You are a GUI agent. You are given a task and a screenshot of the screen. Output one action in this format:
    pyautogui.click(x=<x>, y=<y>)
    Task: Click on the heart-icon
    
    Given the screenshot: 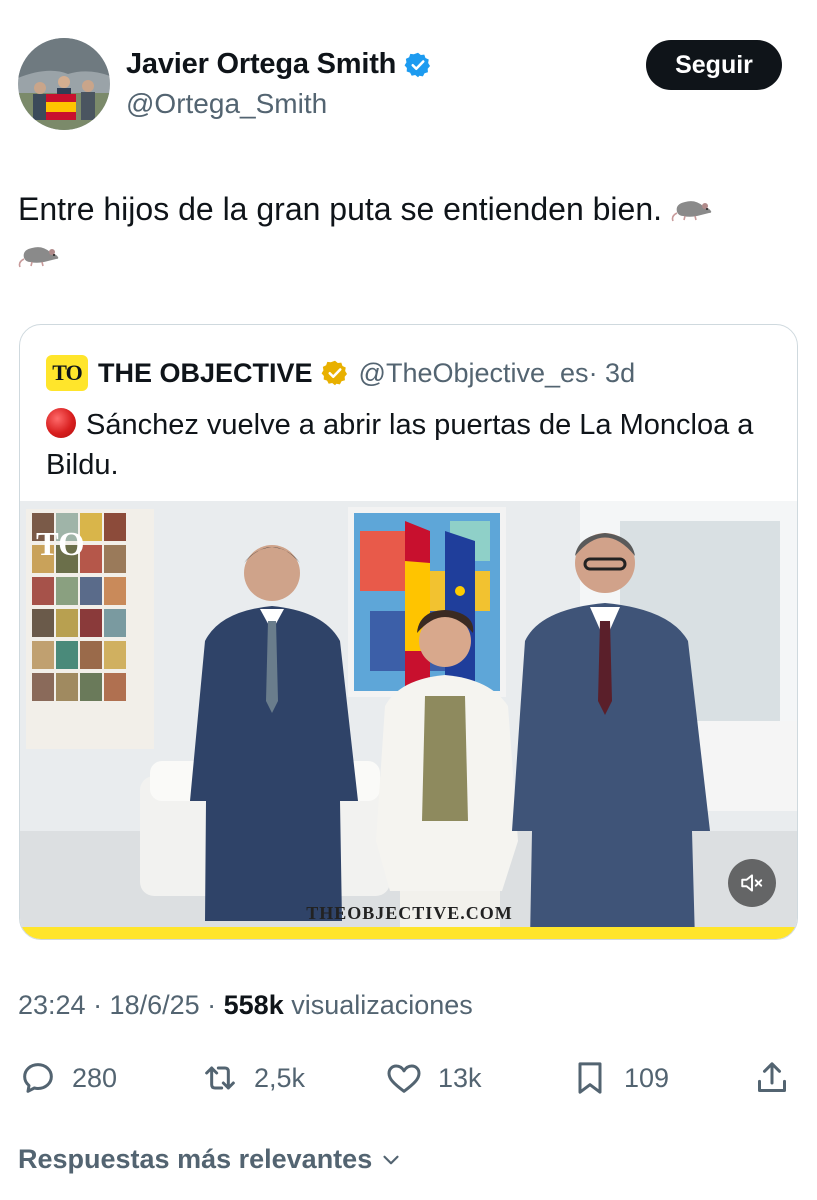 What is the action you would take?
    pyautogui.click(x=404, y=1078)
    